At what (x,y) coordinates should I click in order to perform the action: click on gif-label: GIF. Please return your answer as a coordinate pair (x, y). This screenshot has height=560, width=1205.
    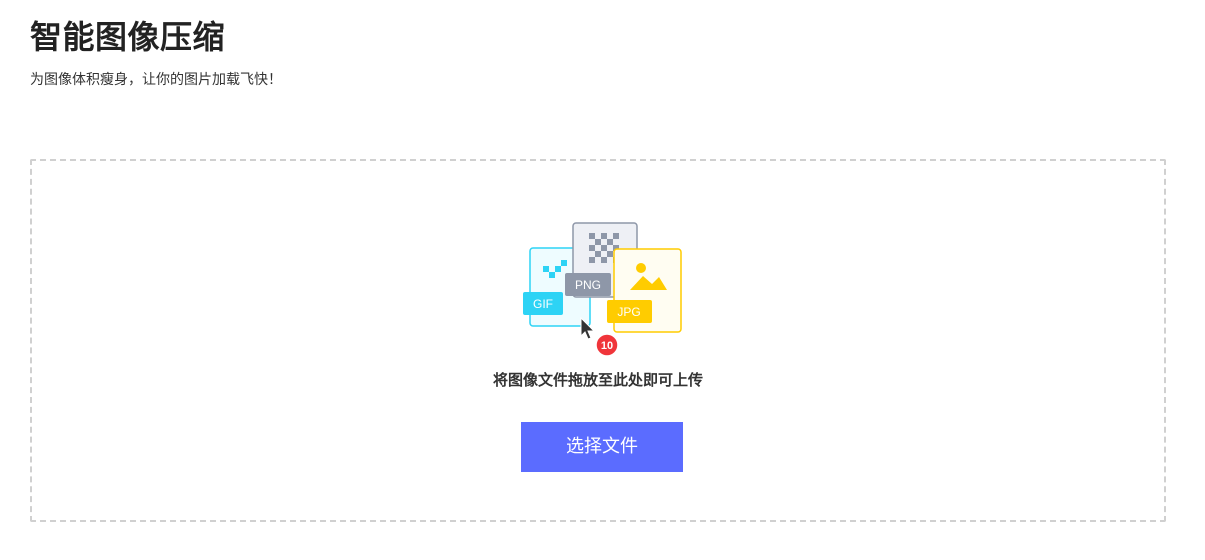
    Looking at the image, I should click on (543, 304).